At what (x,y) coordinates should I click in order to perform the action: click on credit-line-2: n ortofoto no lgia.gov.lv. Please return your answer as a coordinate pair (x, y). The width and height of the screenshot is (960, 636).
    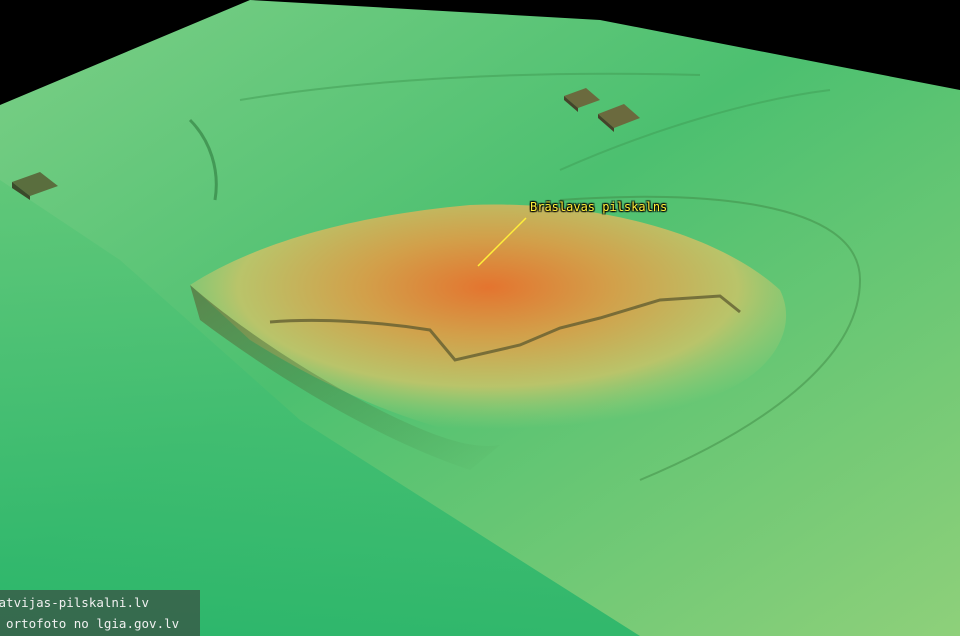
    Looking at the image, I should click on (90, 623).